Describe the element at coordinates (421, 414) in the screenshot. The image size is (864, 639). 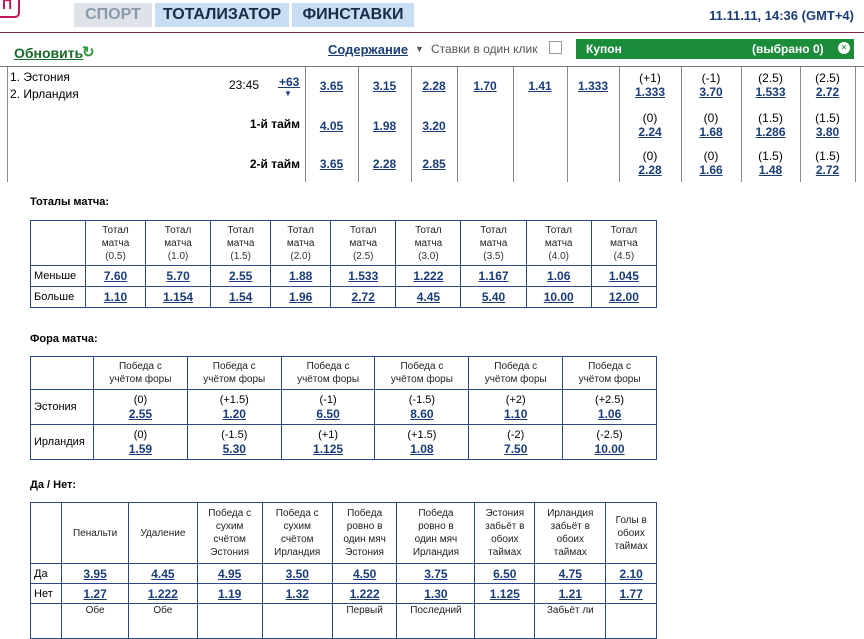
I see `odds-link: 8.60` at that location.